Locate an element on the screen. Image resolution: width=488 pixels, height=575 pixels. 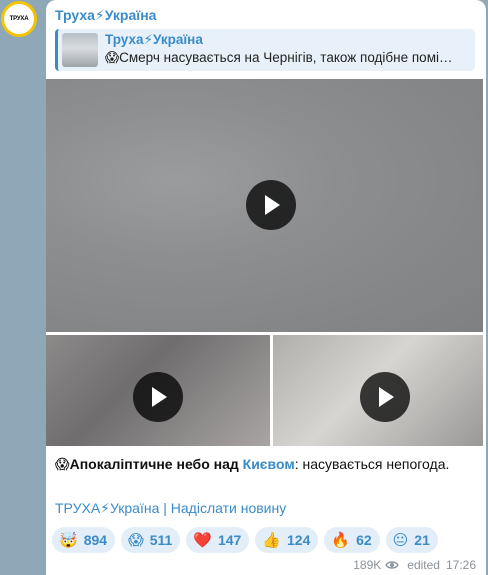
reaction-scream: 😱 511 is located at coordinates (151, 540).